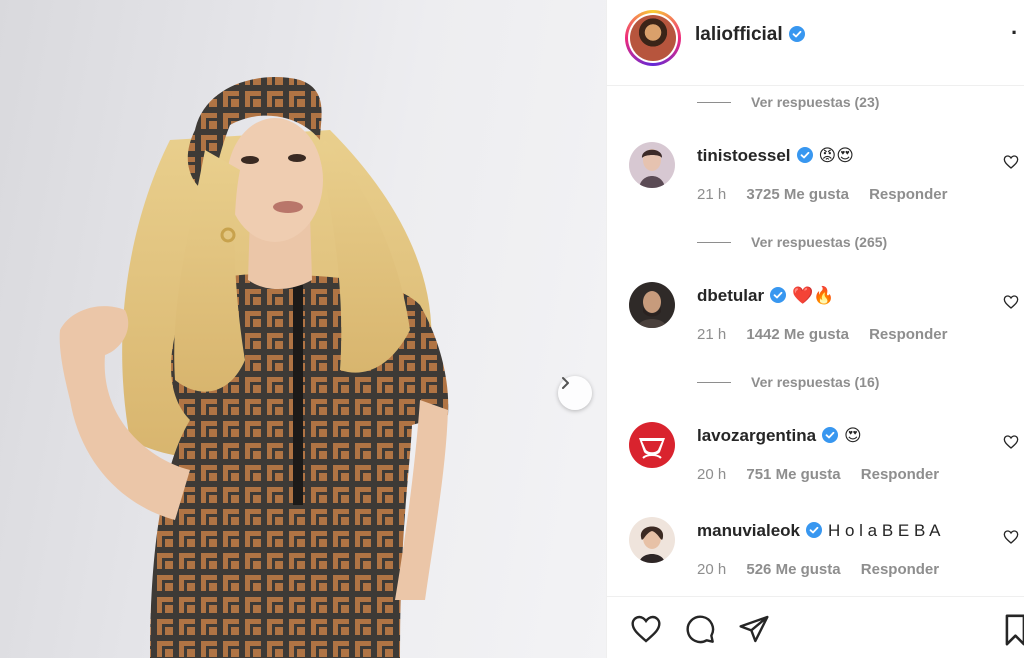 The height and width of the screenshot is (658, 1024). What do you see at coordinates (797, 334) in the screenshot?
I see `comment-likes: 1442 Me gusta` at bounding box center [797, 334].